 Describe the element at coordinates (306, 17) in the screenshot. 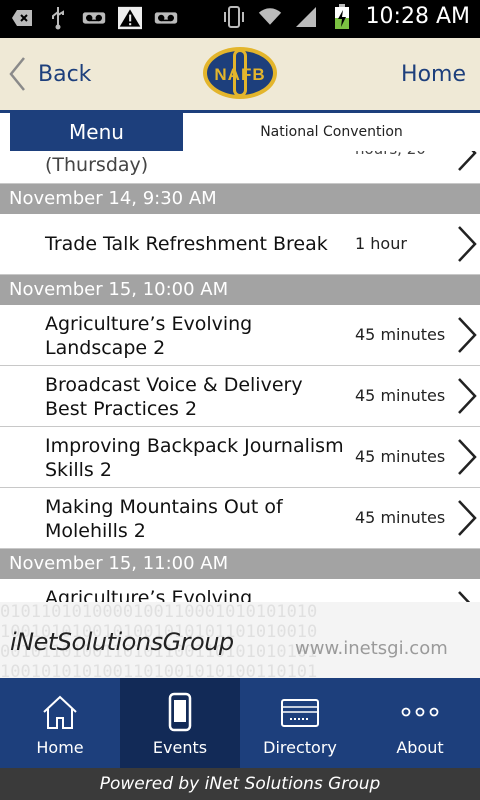

I see `signal-icon` at that location.